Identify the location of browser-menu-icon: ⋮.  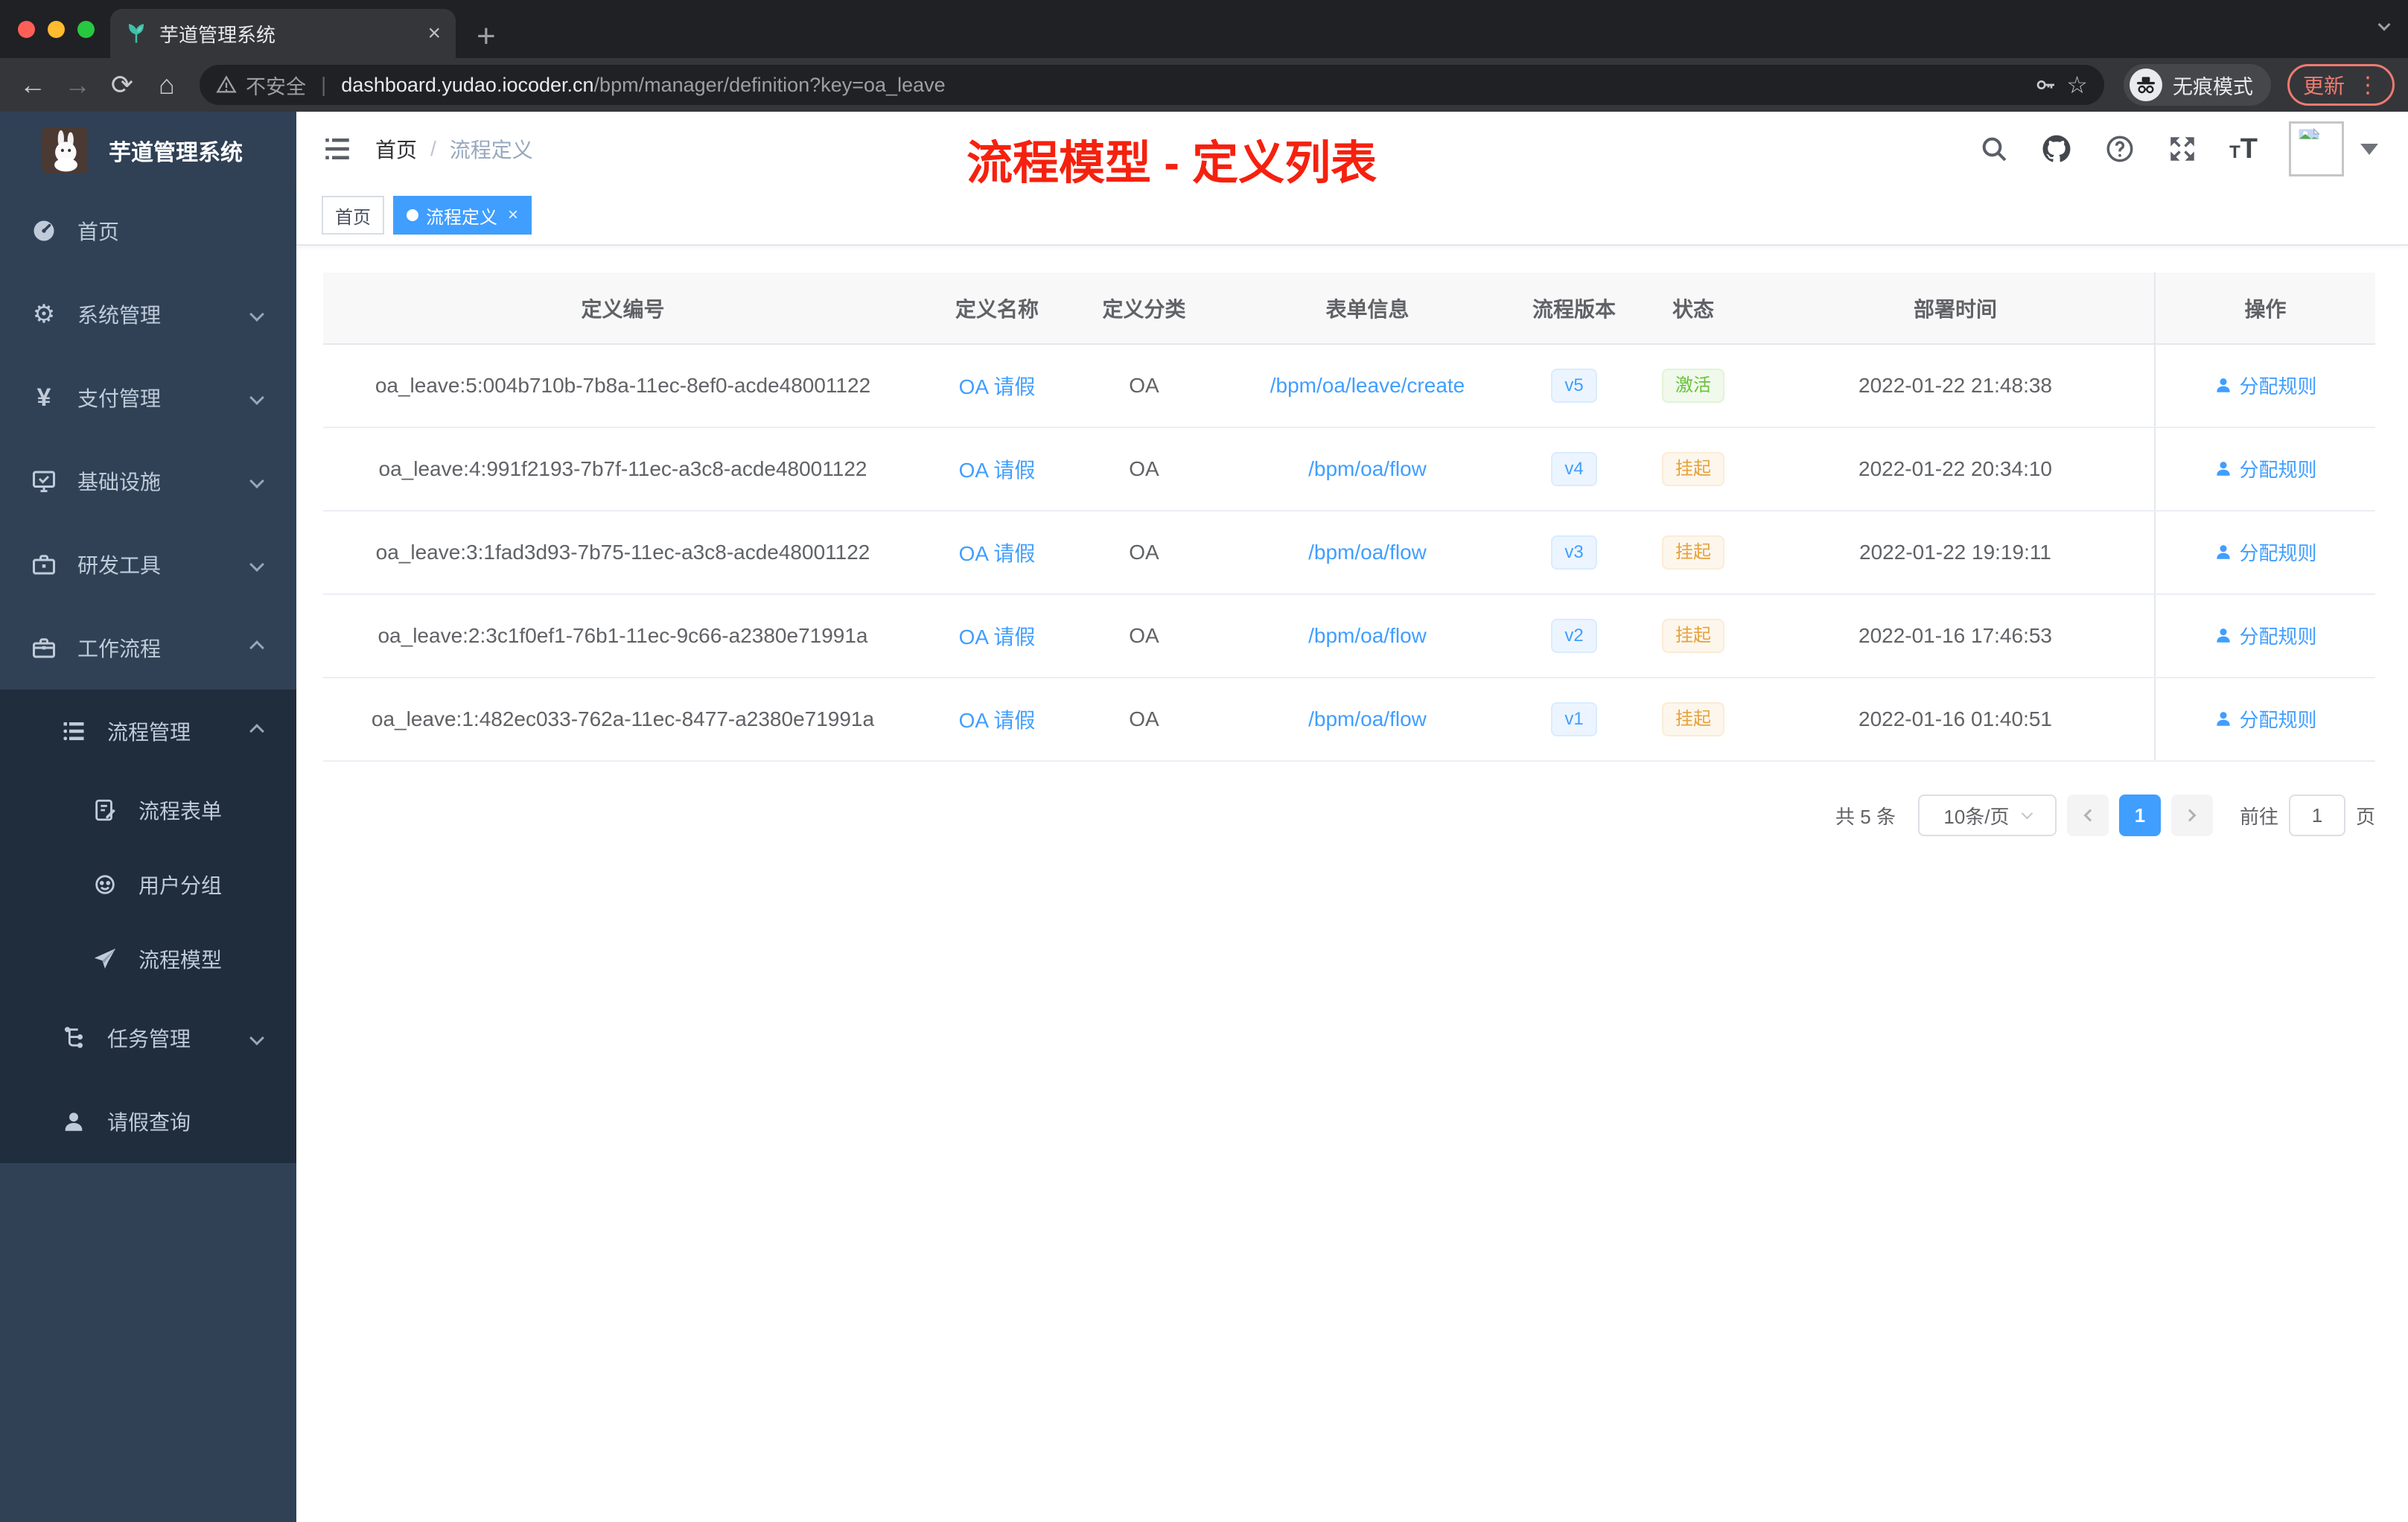
(2368, 85).